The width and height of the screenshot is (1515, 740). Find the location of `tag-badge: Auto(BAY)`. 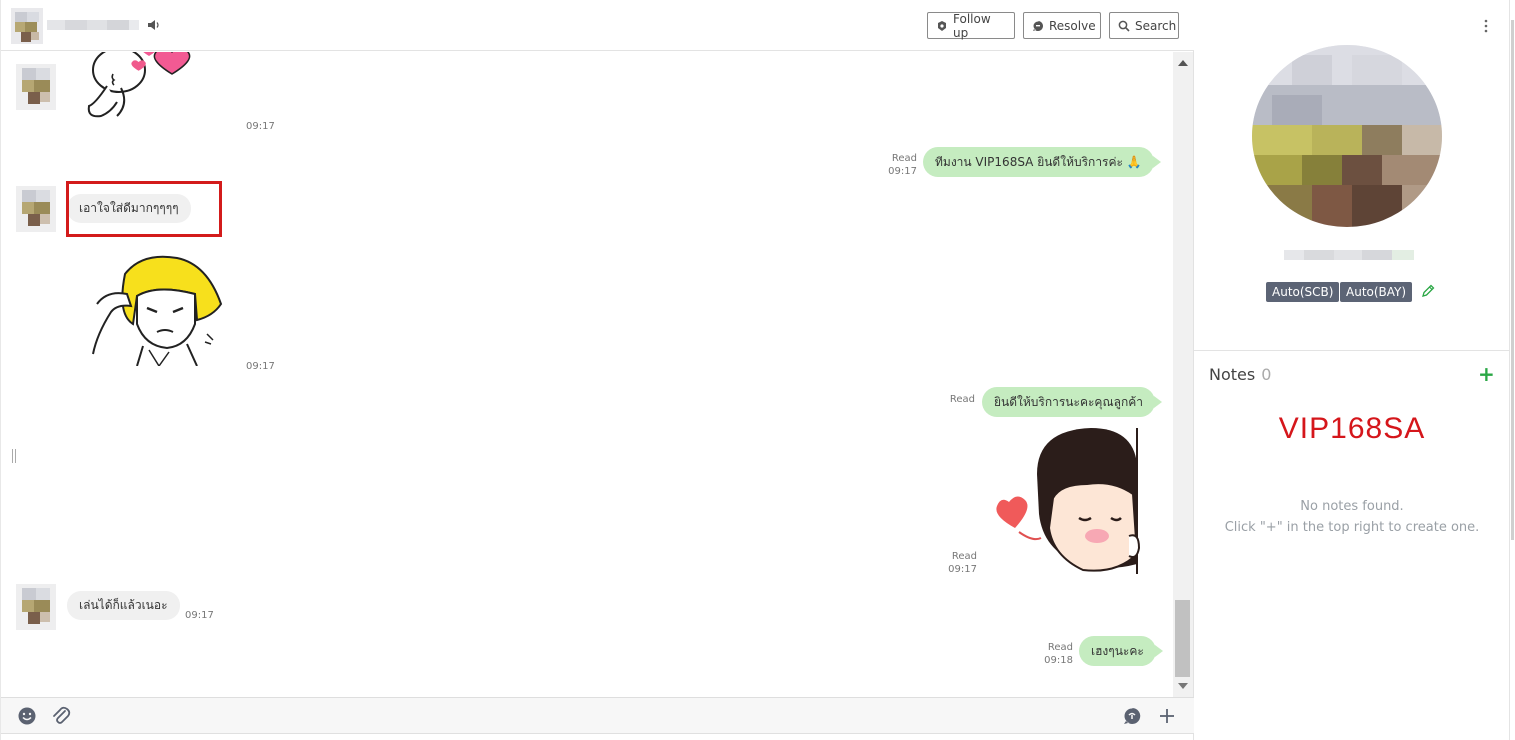

tag-badge: Auto(BAY) is located at coordinates (1376, 292).